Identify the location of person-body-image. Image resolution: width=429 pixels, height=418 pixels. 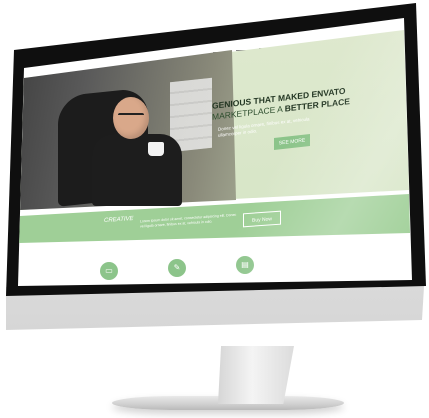
(137, 170).